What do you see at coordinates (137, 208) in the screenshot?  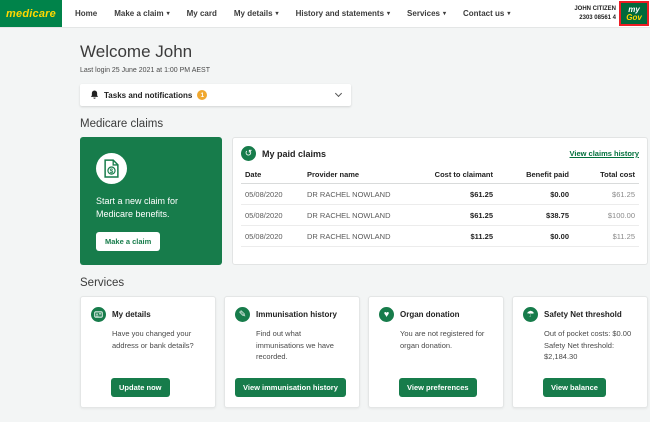 I see `start-claim-text: Start a new claim for Medicare benefits.` at bounding box center [137, 208].